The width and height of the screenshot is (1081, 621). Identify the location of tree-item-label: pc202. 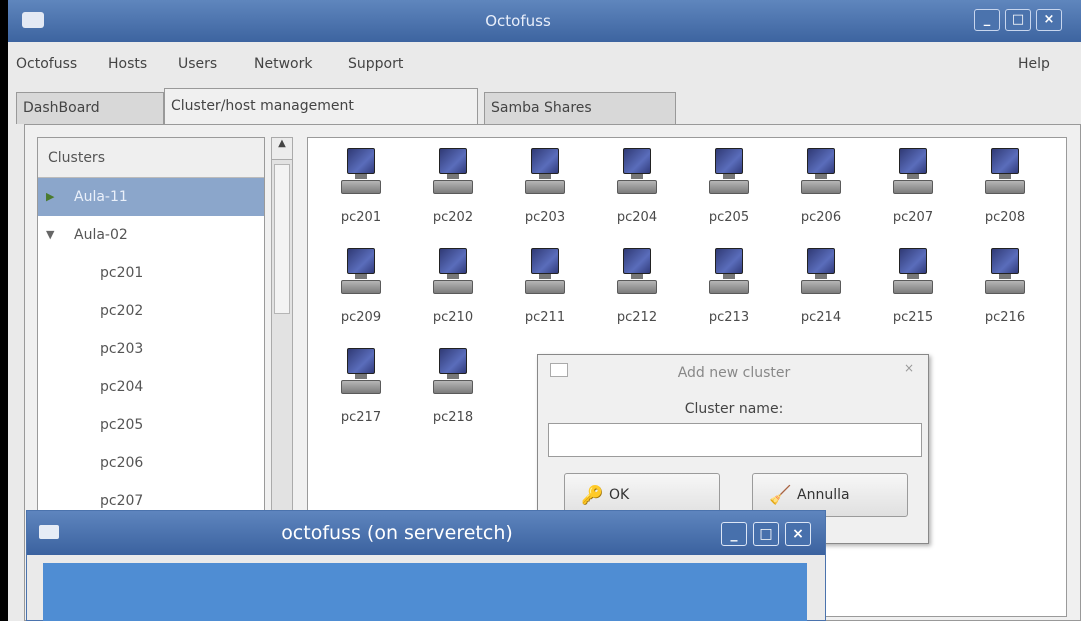
(122, 311).